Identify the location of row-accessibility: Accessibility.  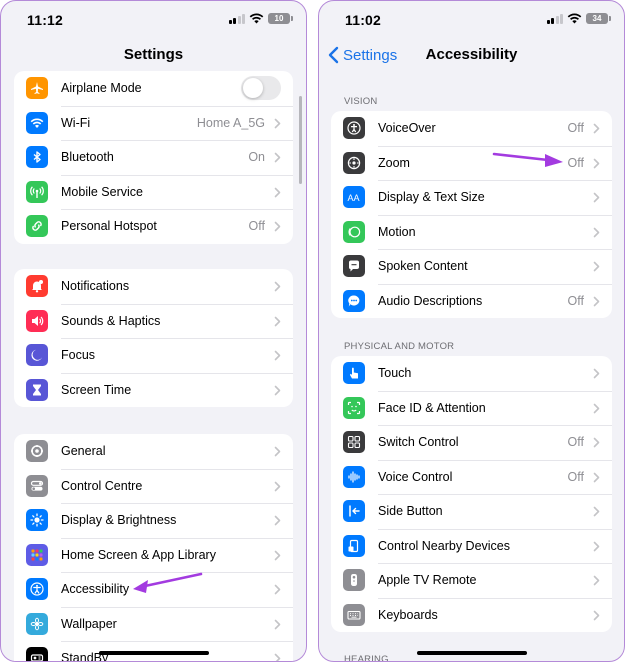
(153, 589).